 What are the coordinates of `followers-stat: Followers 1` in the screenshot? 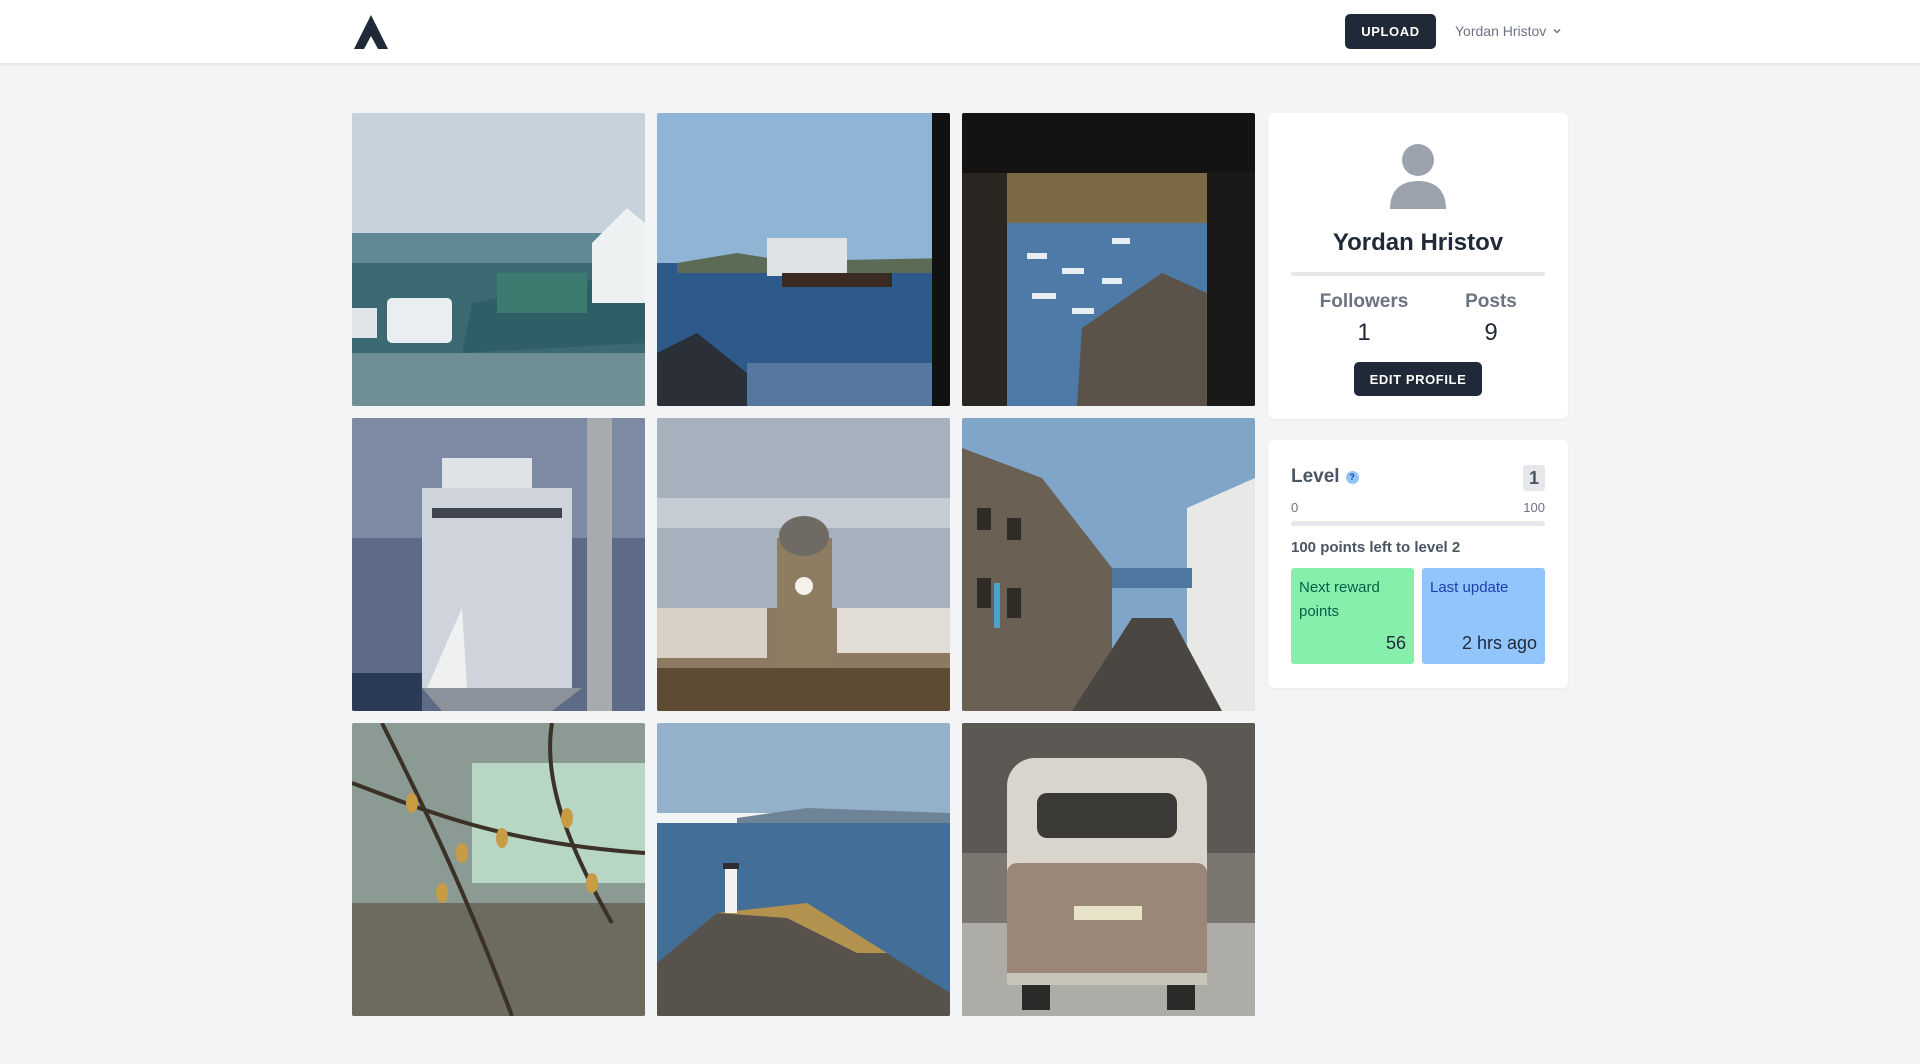 It's located at (1364, 319).